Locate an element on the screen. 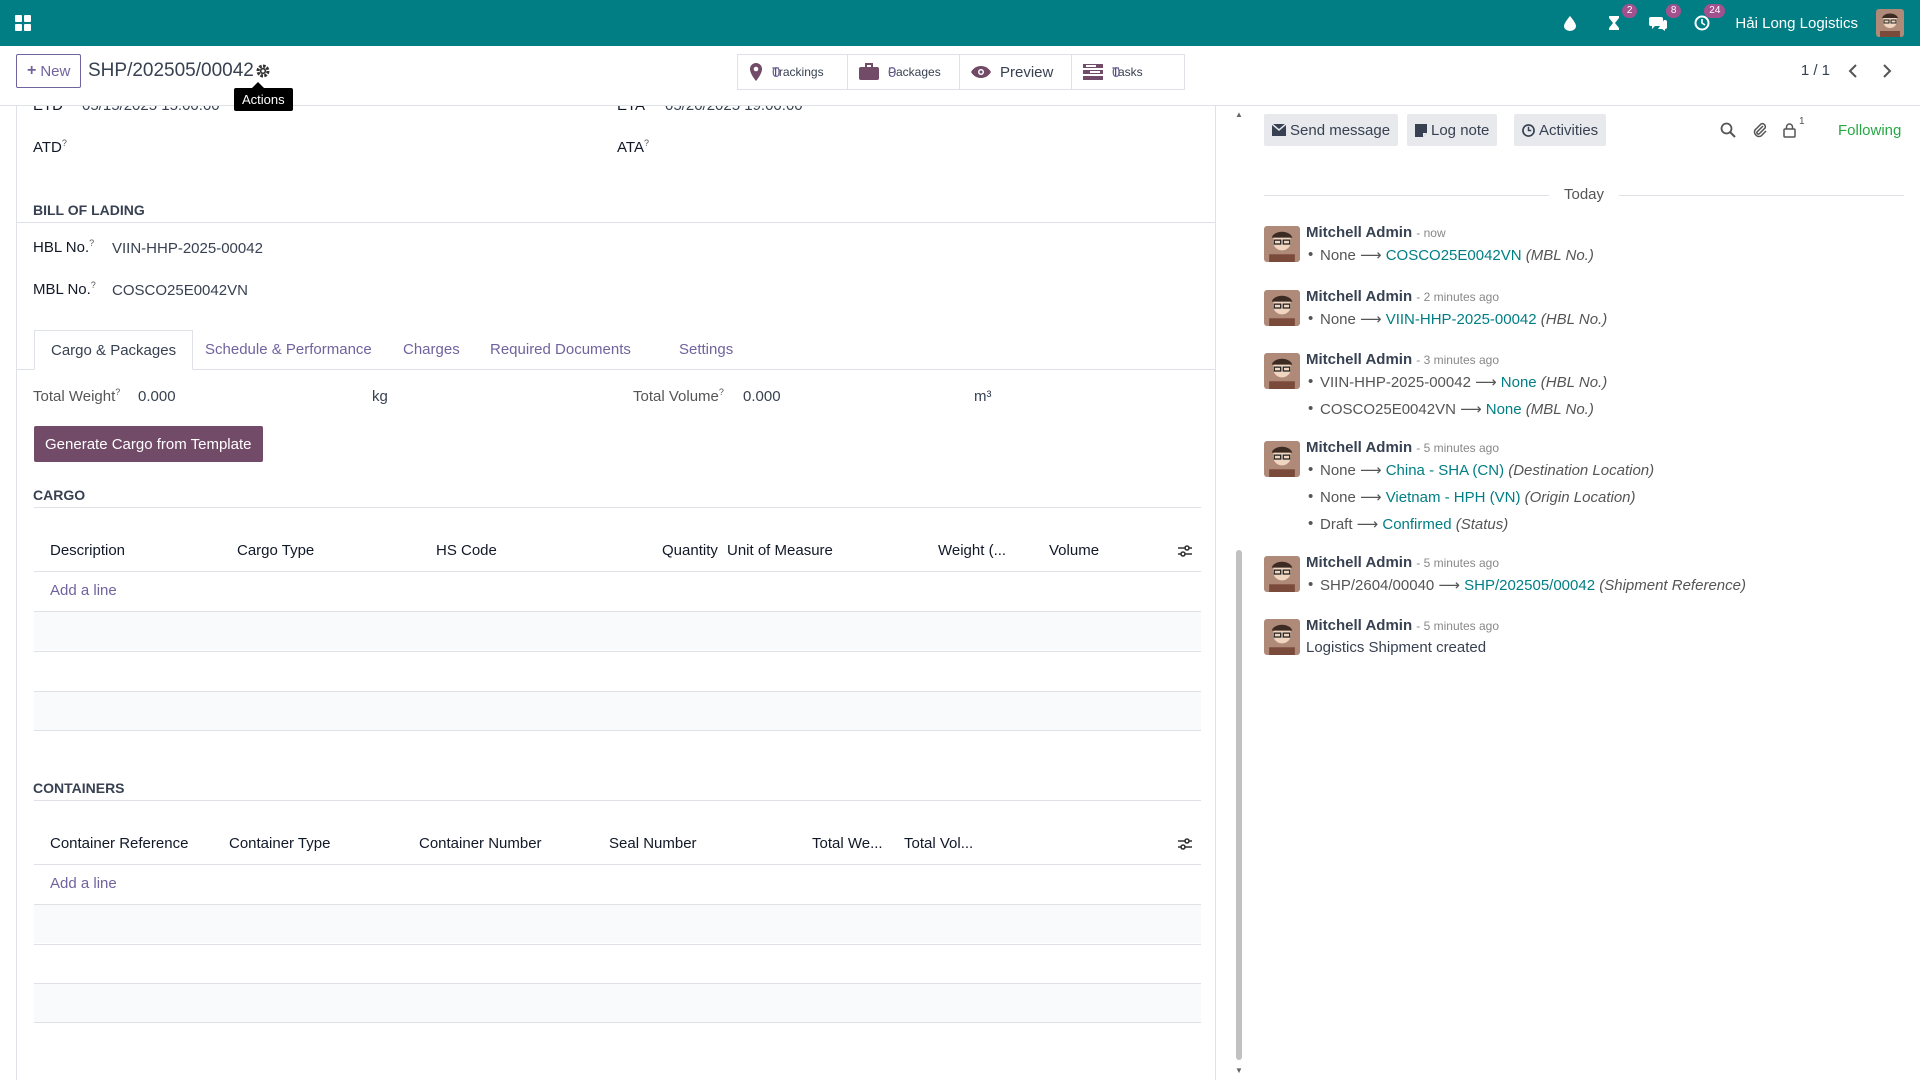  old-value: SHP/2604/00040 is located at coordinates (1377, 585).